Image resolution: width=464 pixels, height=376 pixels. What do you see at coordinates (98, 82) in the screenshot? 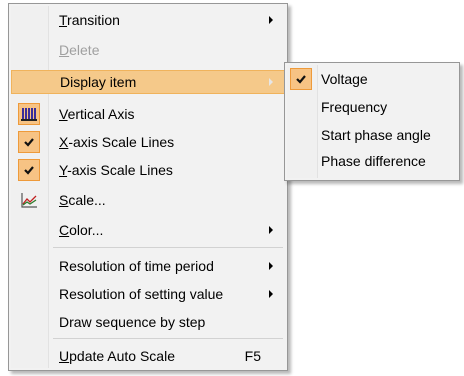
I see `menu-item-label: Display item` at bounding box center [98, 82].